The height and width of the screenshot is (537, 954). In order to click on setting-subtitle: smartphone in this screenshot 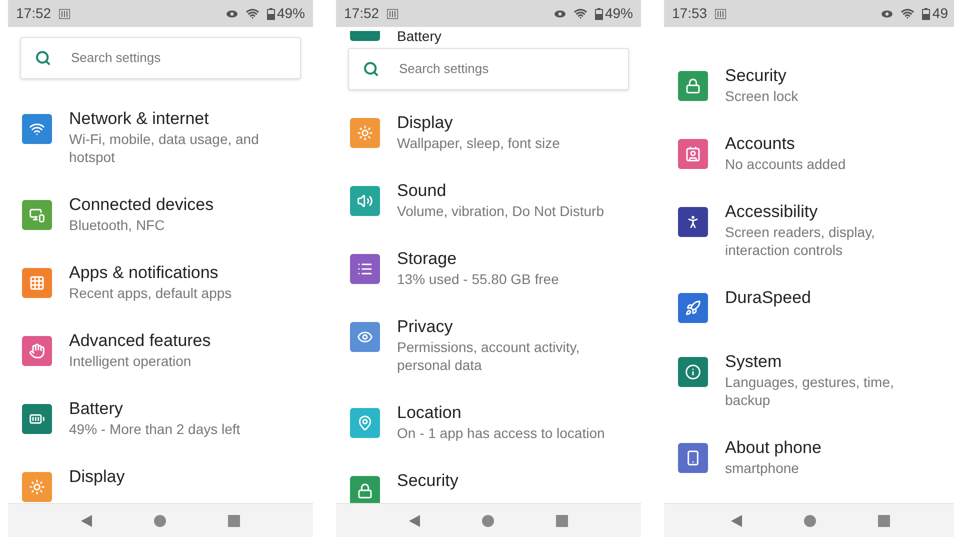, I will do `click(762, 468)`.